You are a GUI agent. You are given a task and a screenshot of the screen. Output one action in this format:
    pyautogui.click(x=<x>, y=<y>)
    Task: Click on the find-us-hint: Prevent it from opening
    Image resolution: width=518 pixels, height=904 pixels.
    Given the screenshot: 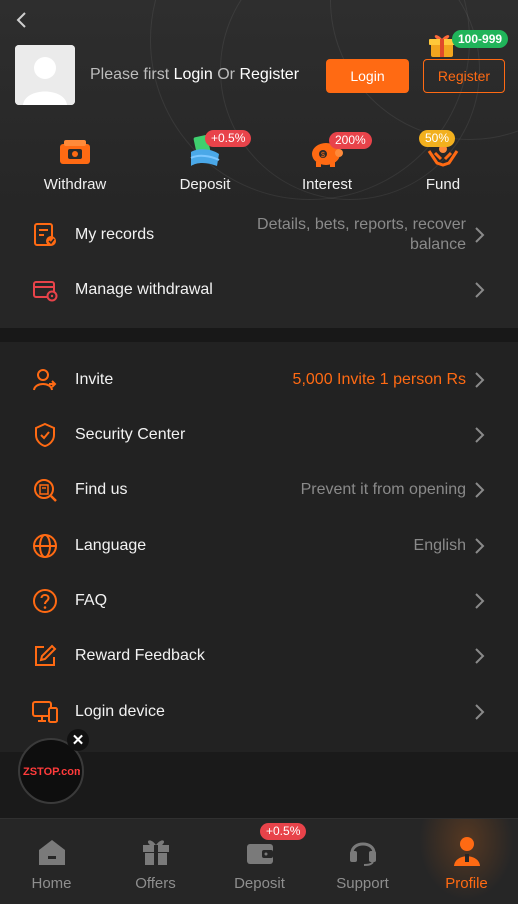 What is the action you would take?
    pyautogui.click(x=383, y=489)
    